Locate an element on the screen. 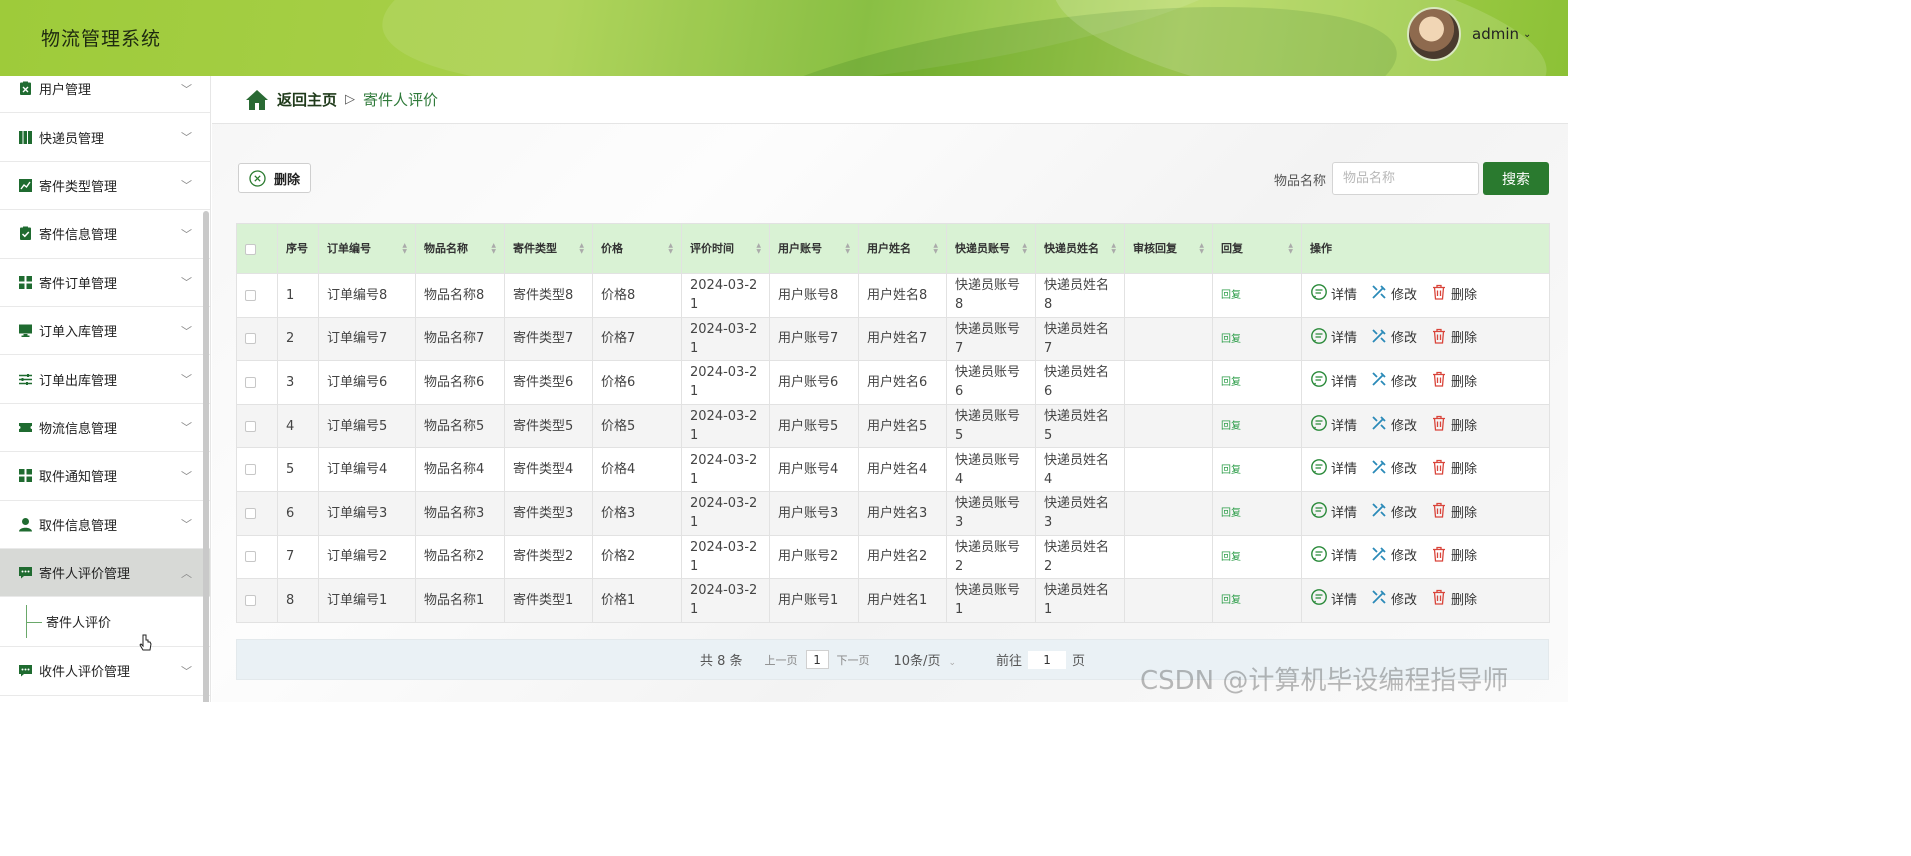  delete-label: 删除 is located at coordinates (1464, 513).